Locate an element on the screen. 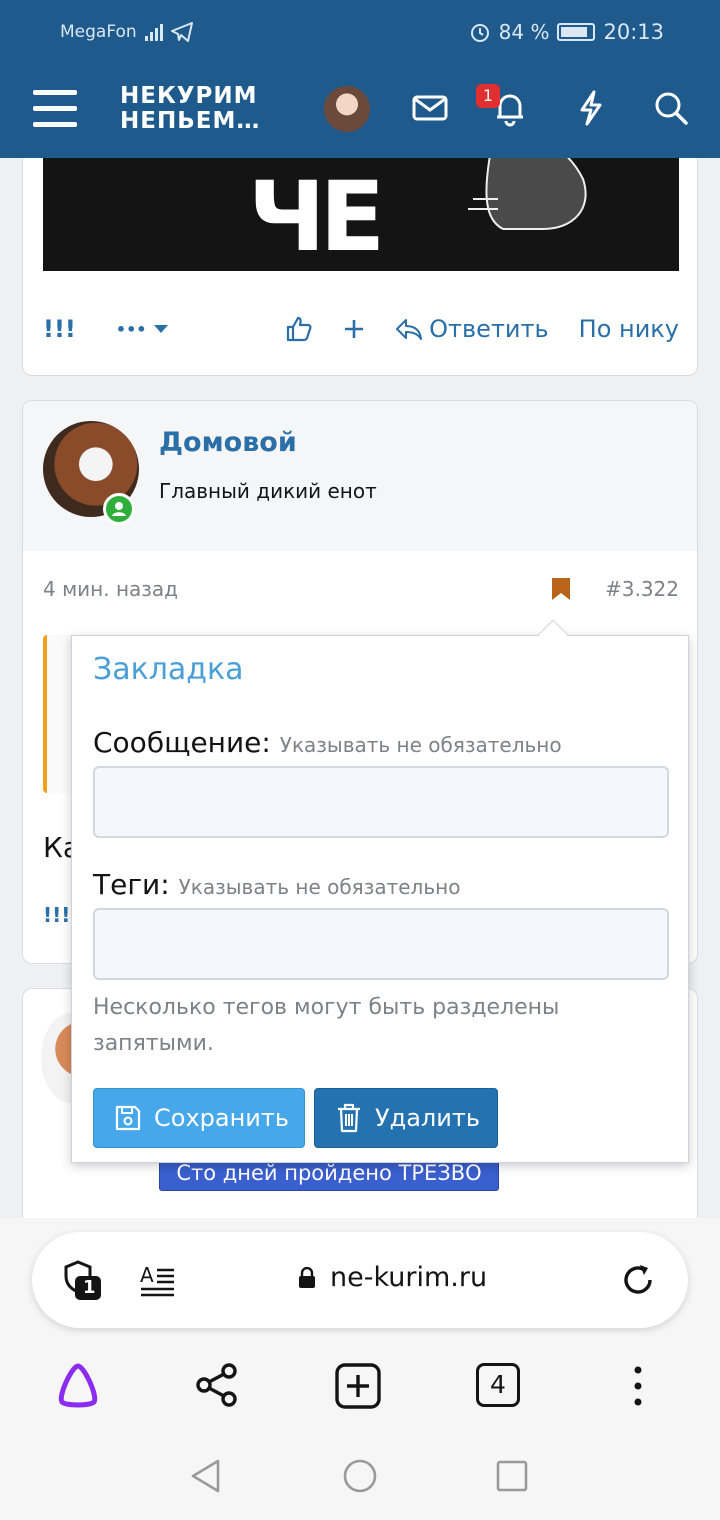  tags-hint: Указывать не обязательно is located at coordinates (319, 887).